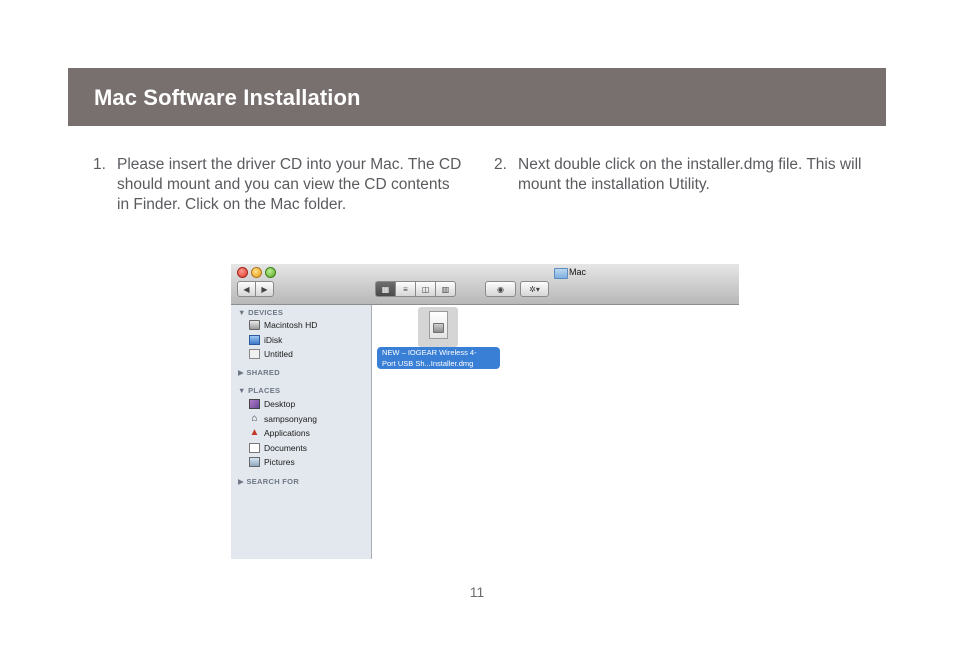 Image resolution: width=954 pixels, height=665 pixels. What do you see at coordinates (385, 289) in the screenshot?
I see `icon-view-button: ▦` at bounding box center [385, 289].